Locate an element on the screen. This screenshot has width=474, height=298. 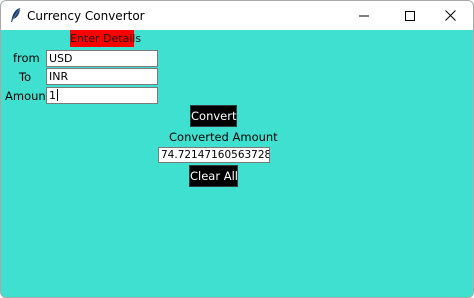
clear-all-button: Clear All is located at coordinates (213, 176).